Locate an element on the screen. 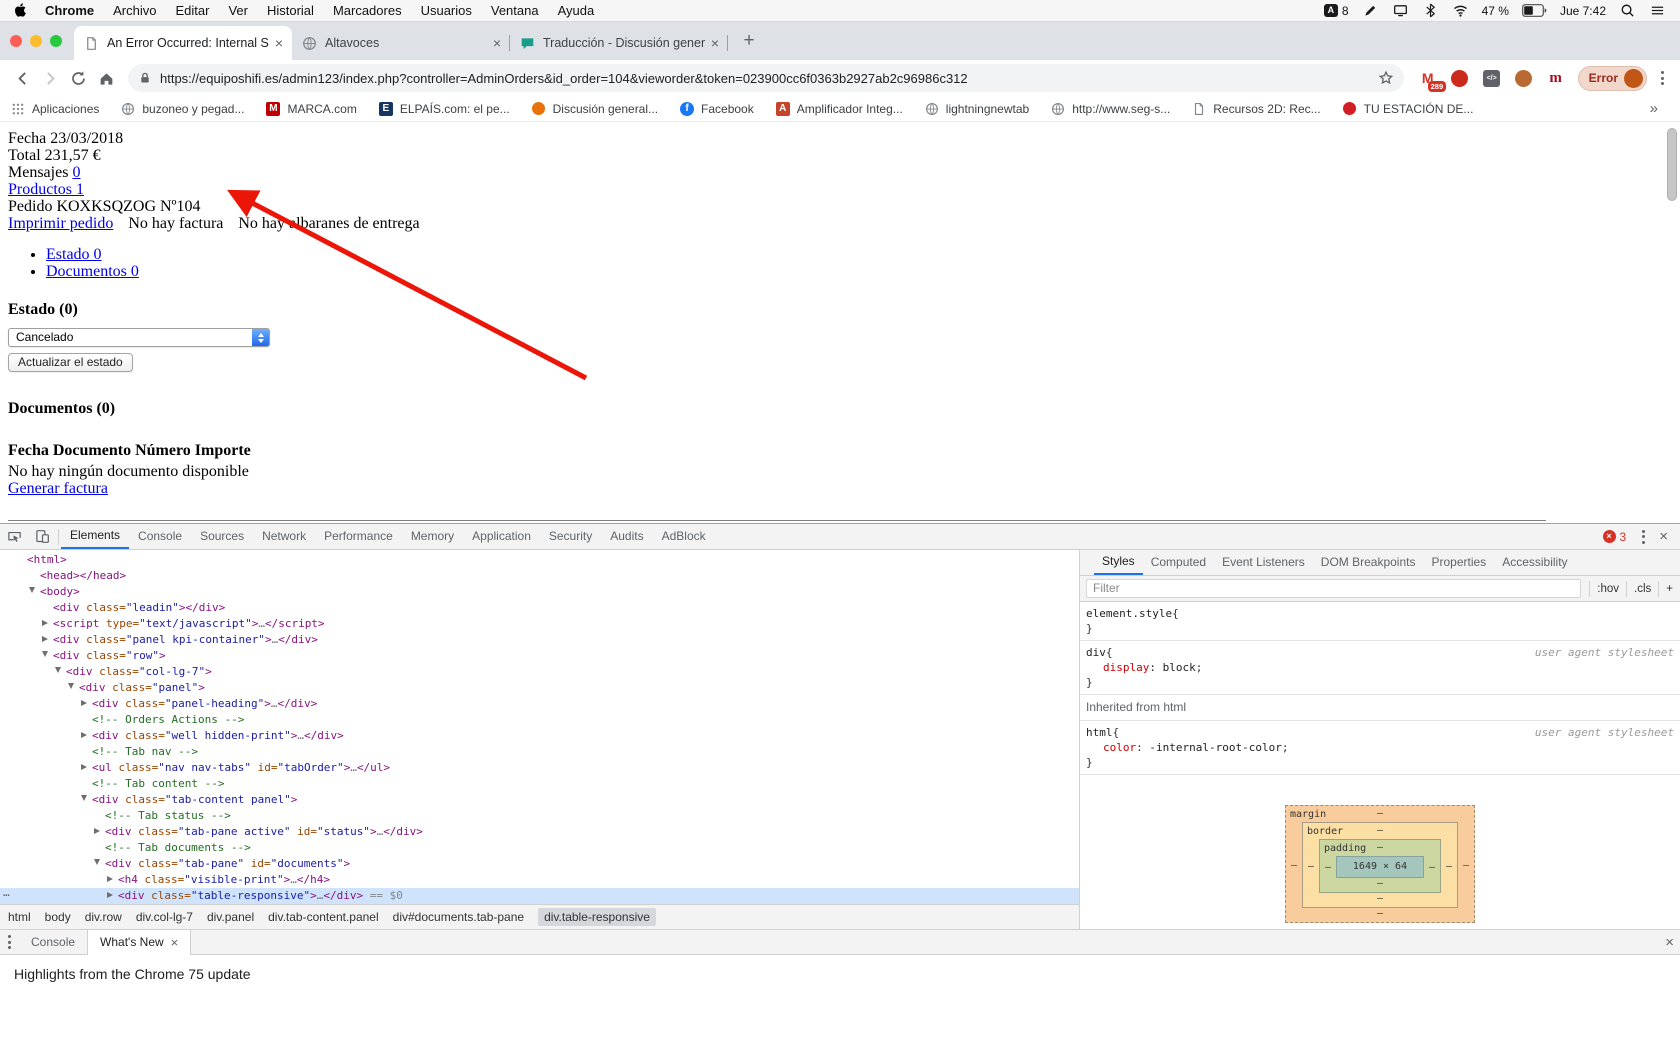 The image size is (1680, 1050). browser-menu-icon is located at coordinates (1662, 78).